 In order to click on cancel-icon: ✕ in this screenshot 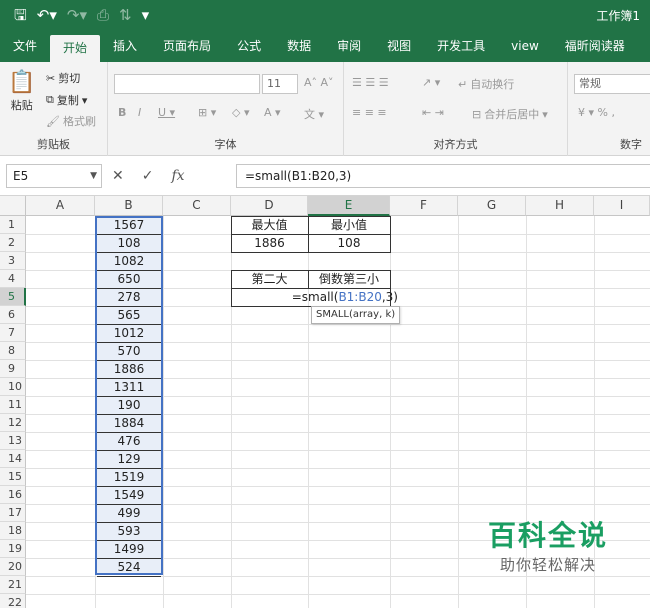, I will do `click(118, 176)`.